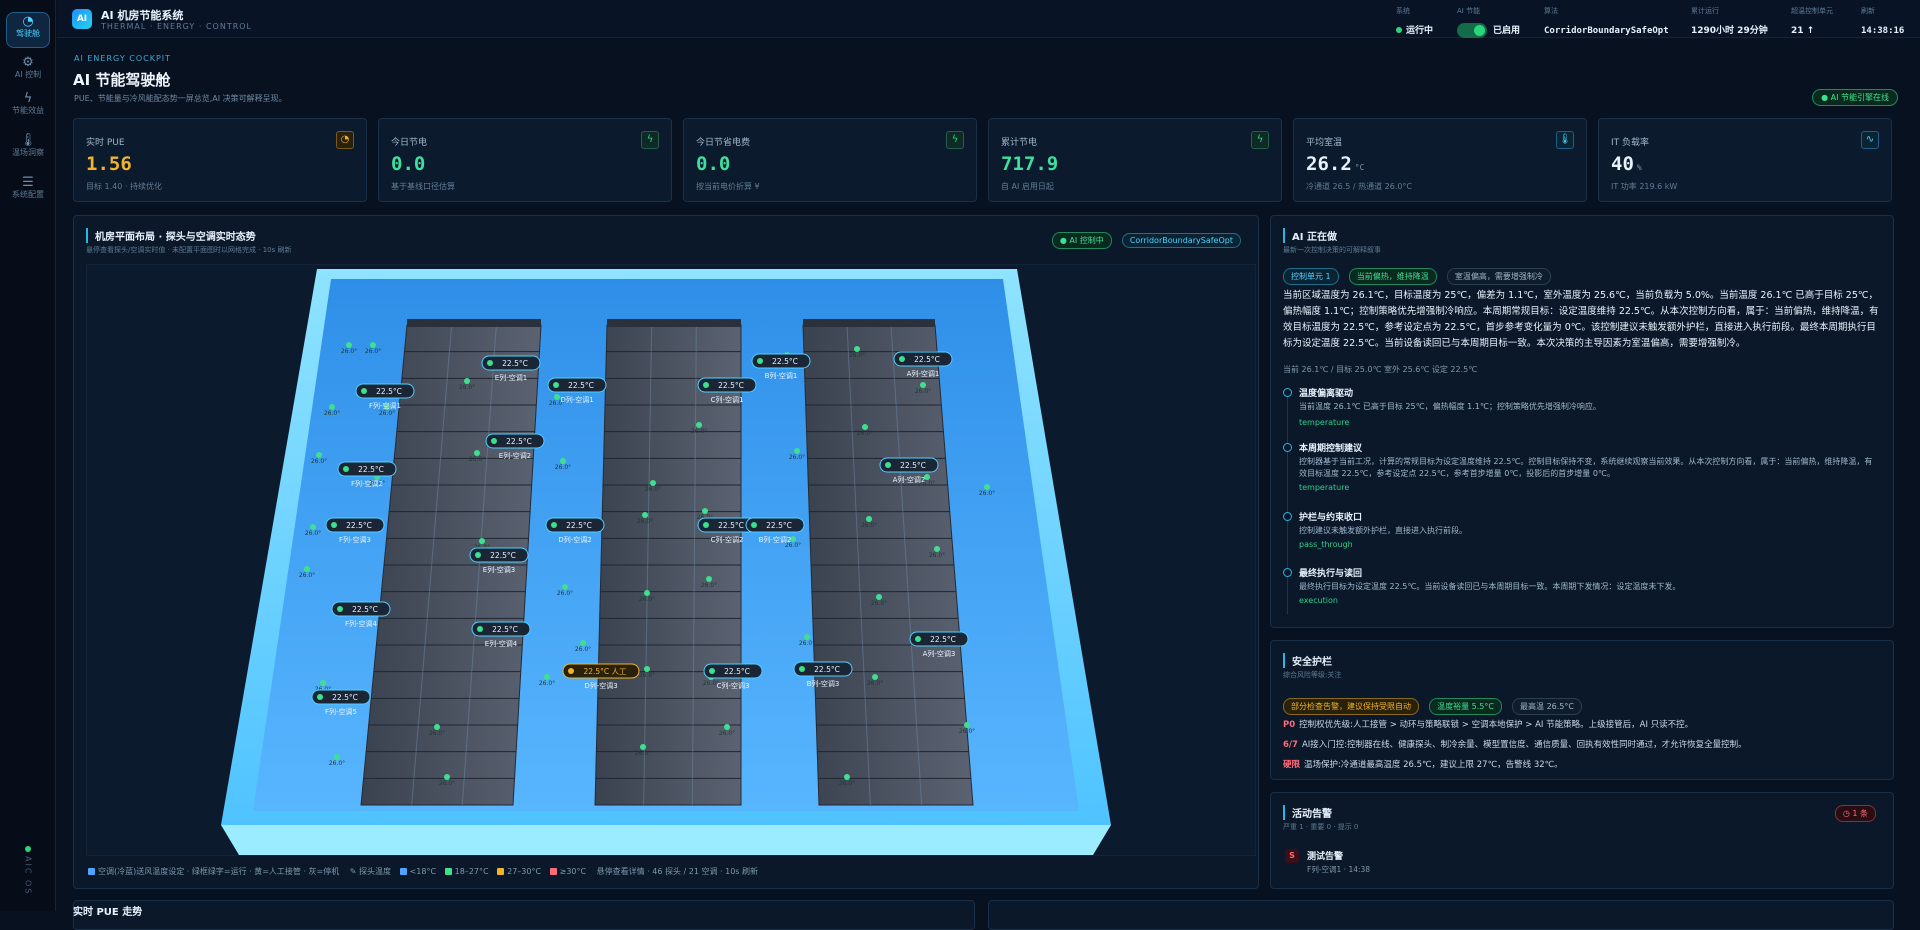 The width and height of the screenshot is (1920, 930). What do you see at coordinates (423, 186) in the screenshot?
I see `kpi-sub: 基于基线口径估算` at bounding box center [423, 186].